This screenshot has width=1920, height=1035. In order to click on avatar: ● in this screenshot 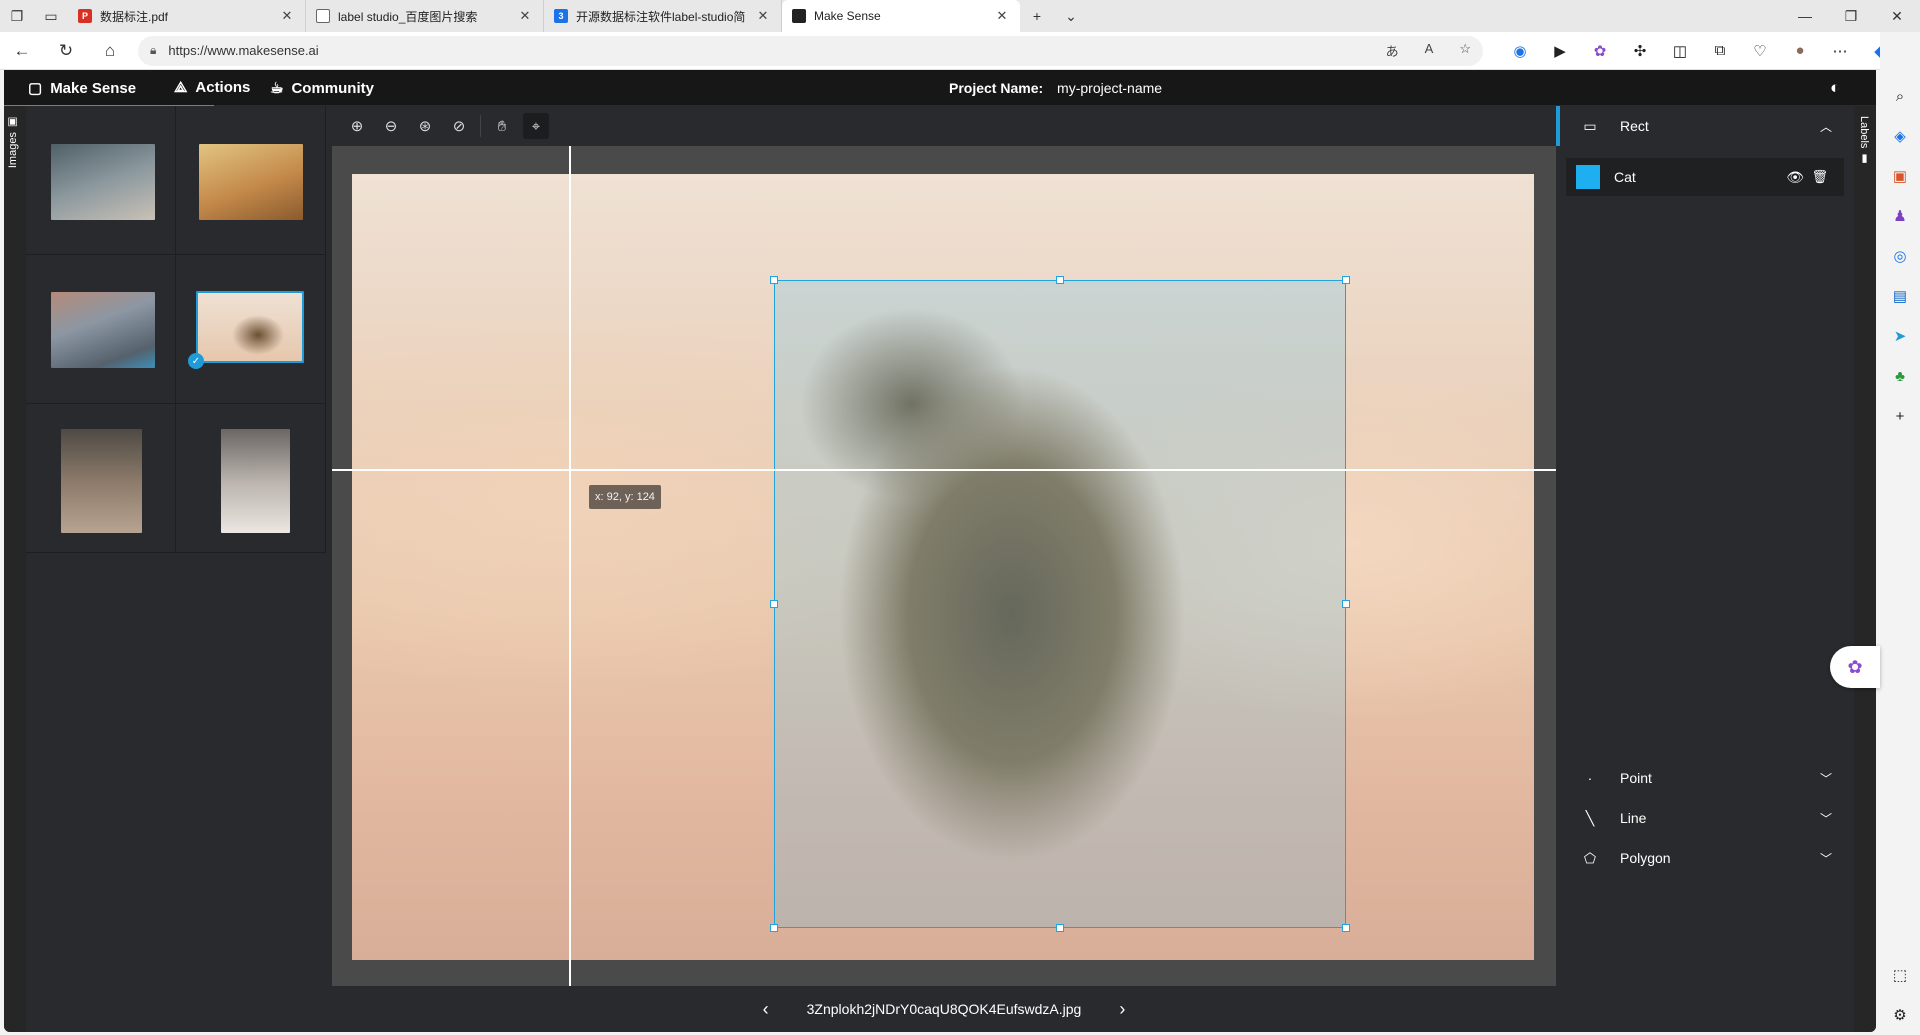, I will do `click(1800, 50)`.